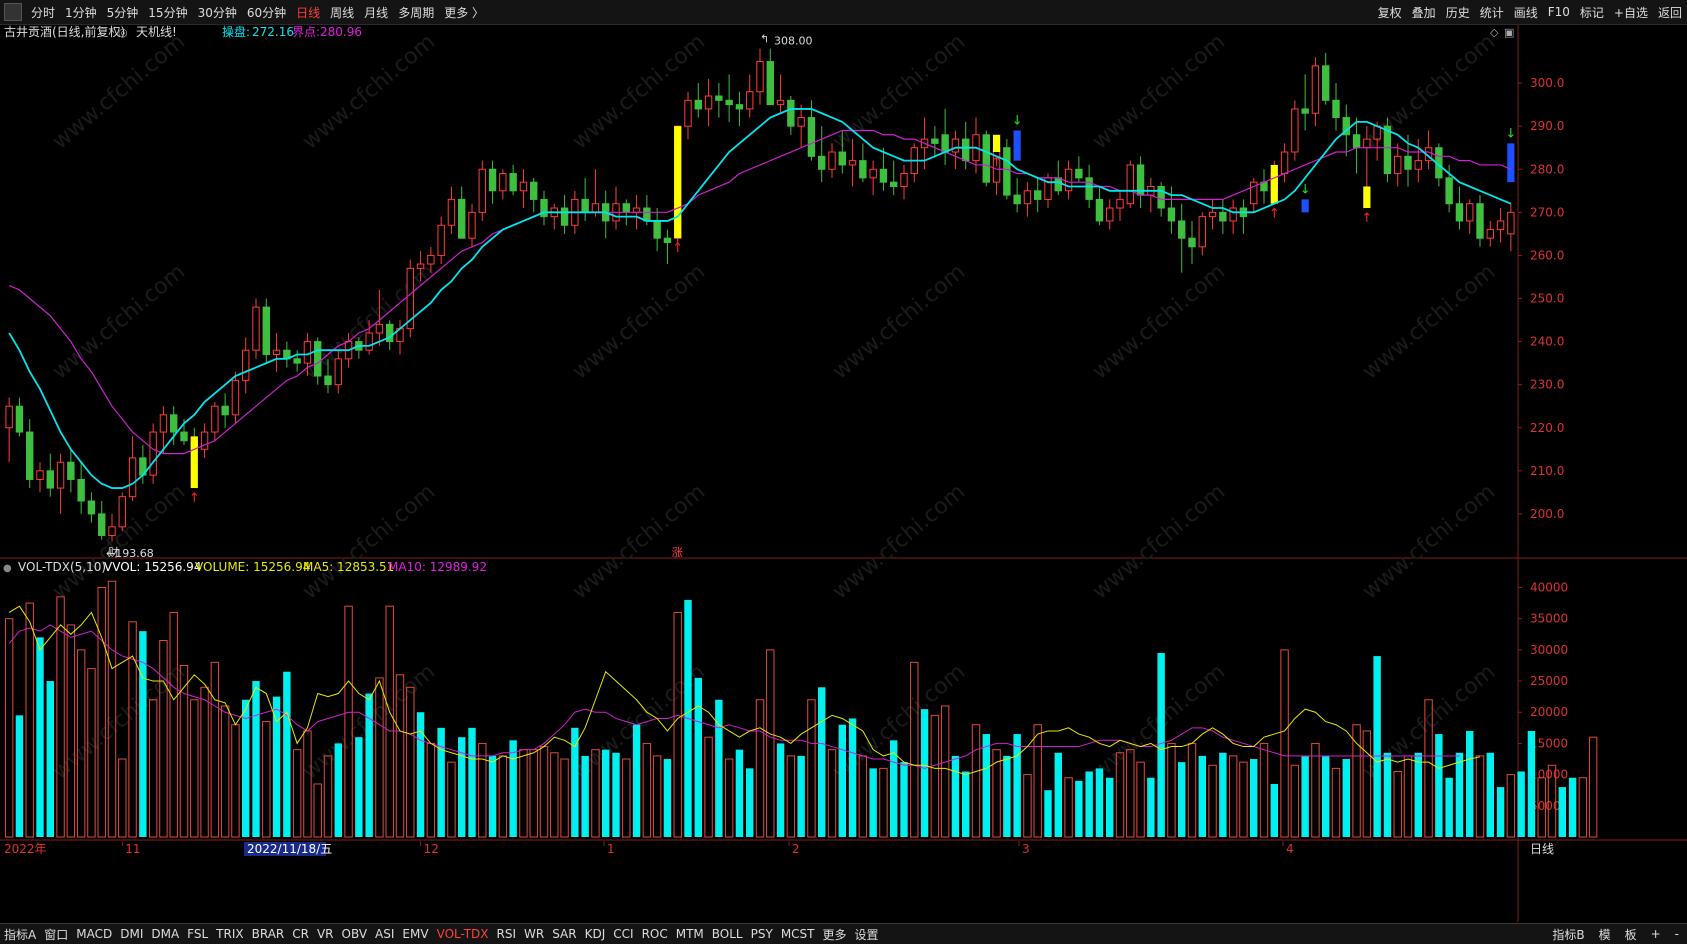 The height and width of the screenshot is (944, 1687). Describe the element at coordinates (1670, 12) in the screenshot. I see `toolbar-button: 返回` at that location.